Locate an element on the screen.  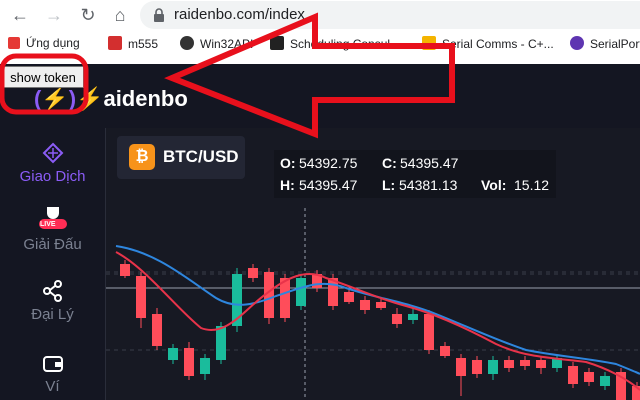
pair-name: BTC/USD is located at coordinates (201, 156).